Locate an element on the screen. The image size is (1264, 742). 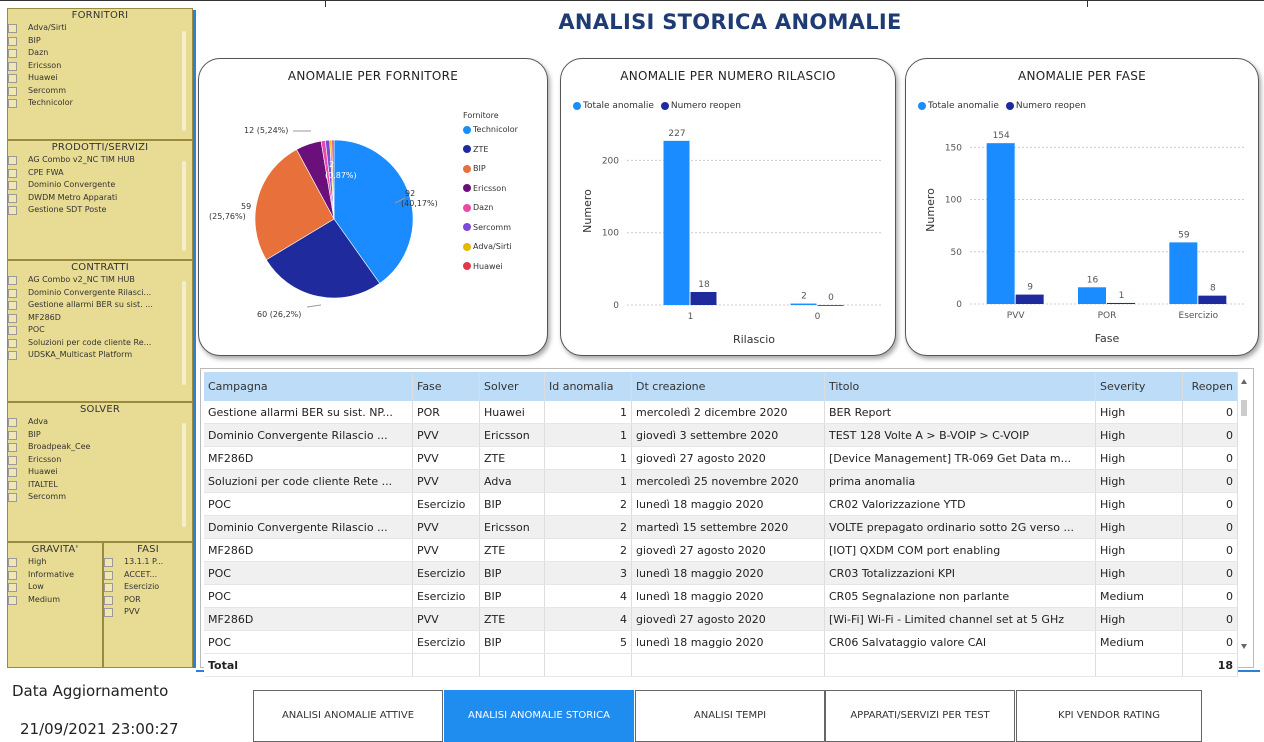
nav-button-apparati-servizi-per-test: APPARATI/SERVIZI PER TEST is located at coordinates (920, 716).